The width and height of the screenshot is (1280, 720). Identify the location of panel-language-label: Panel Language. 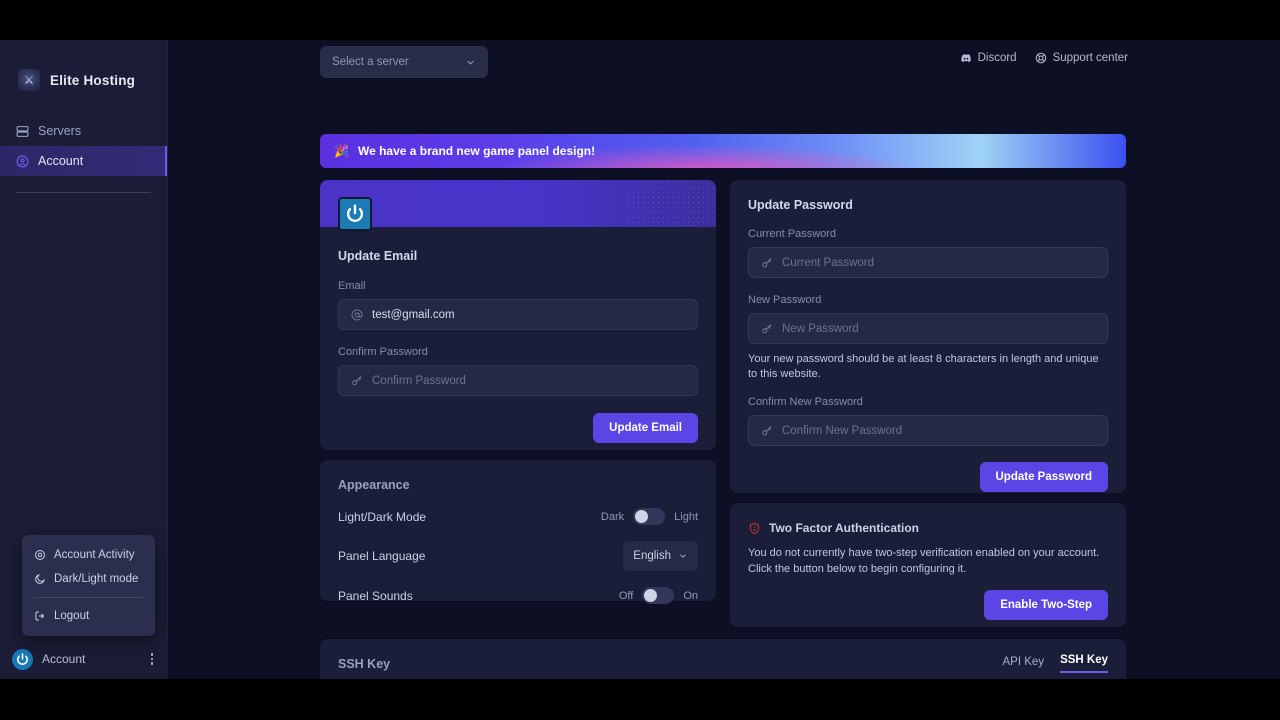
(382, 556).